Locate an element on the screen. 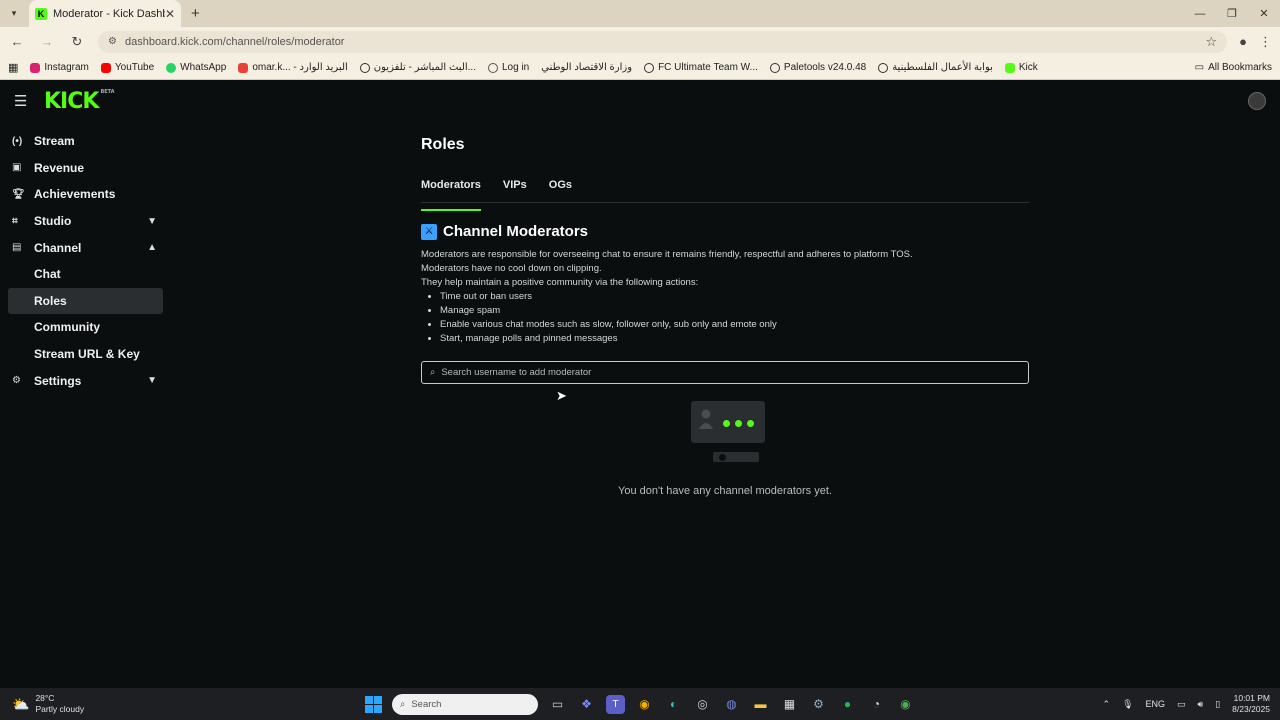 The image size is (1280, 720). tab-search-icon: ▾ is located at coordinates (14, 14).